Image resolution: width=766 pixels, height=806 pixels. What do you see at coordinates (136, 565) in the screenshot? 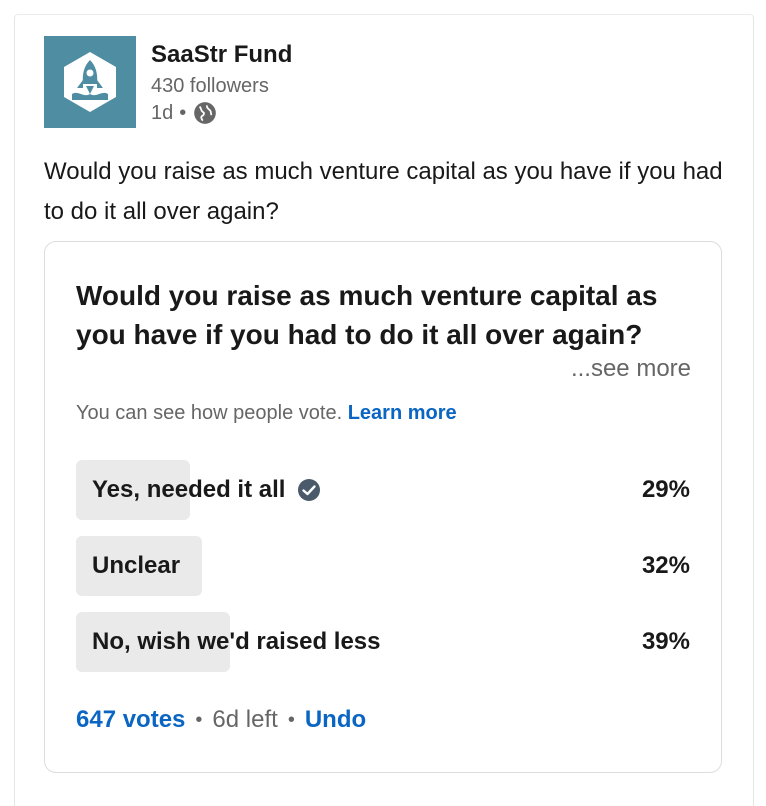
I see `poll-option-label: Unclear` at bounding box center [136, 565].